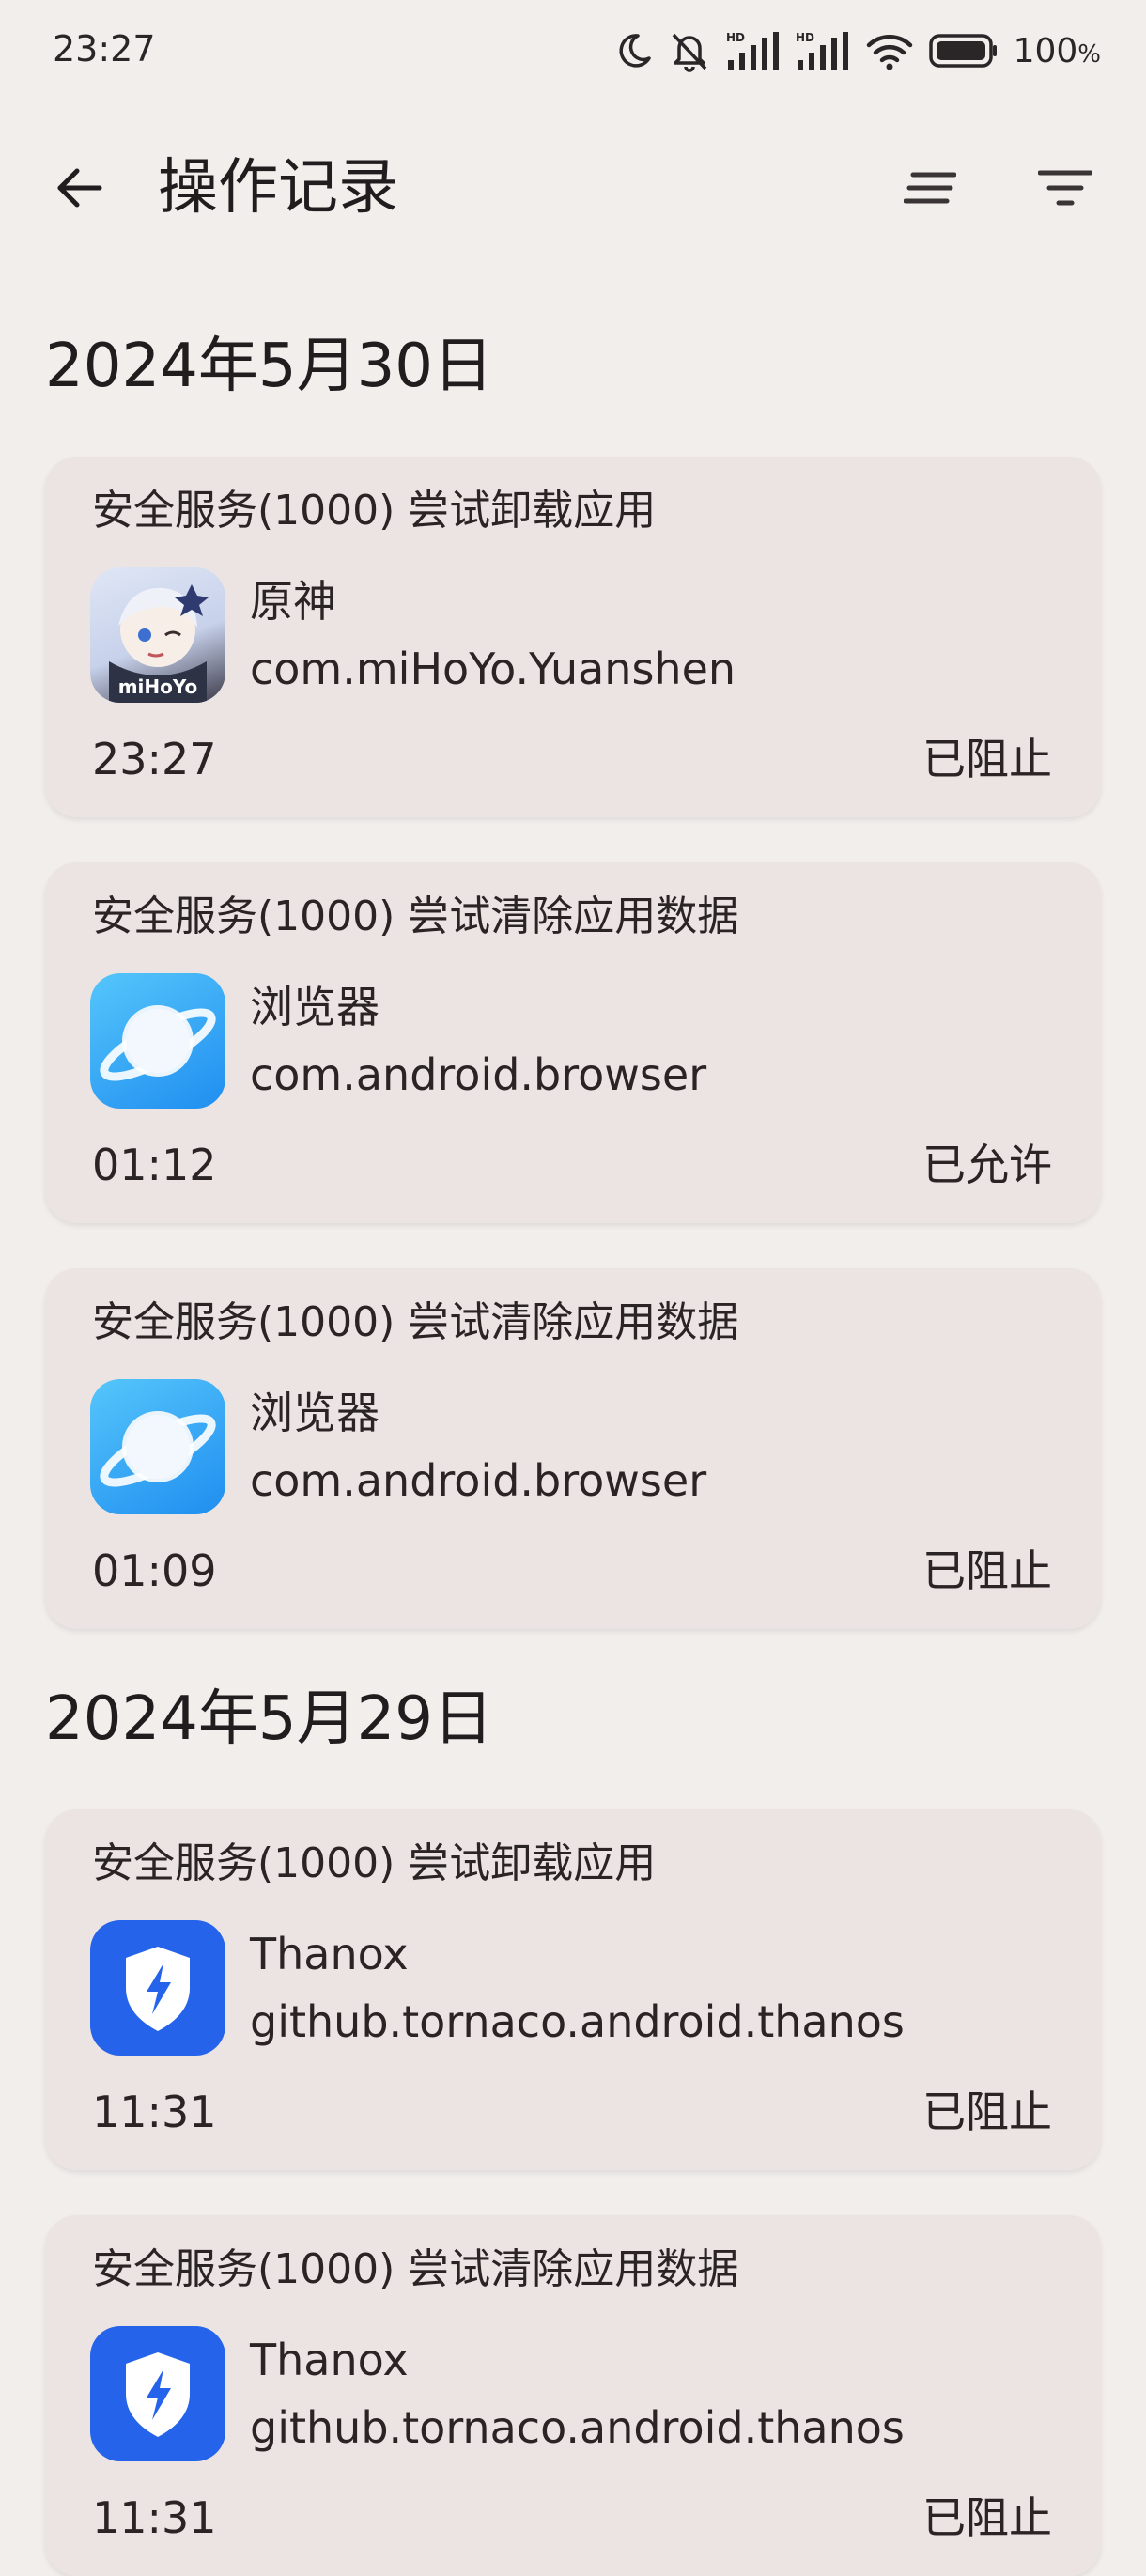  What do you see at coordinates (154, 1570) in the screenshot?
I see `record-time: 01:09` at bounding box center [154, 1570].